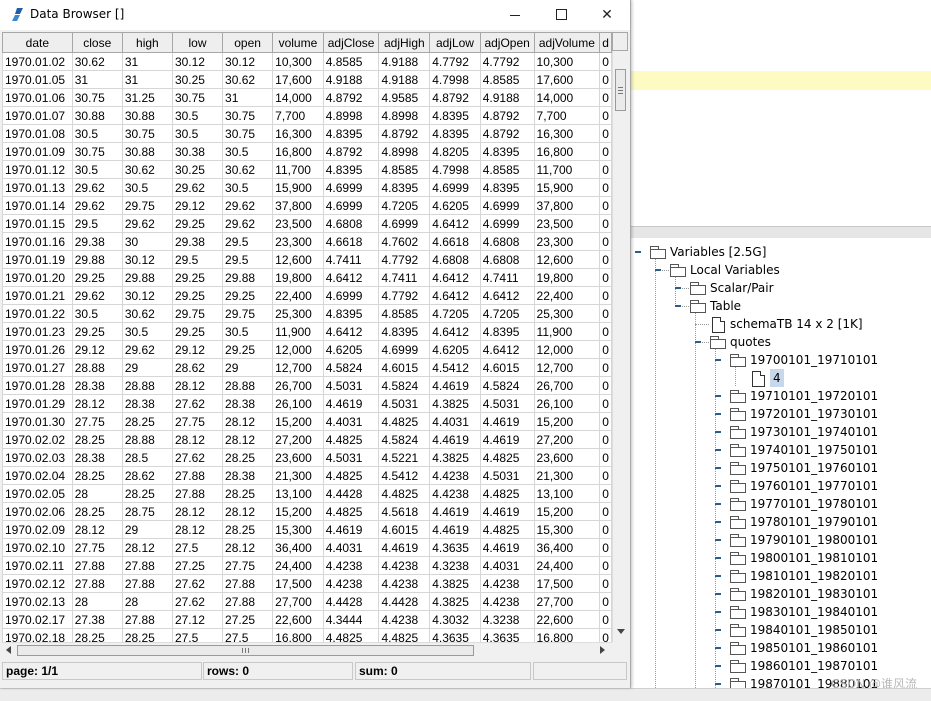  What do you see at coordinates (780, 378) in the screenshot?
I see `tree-node-selected-item: 4` at bounding box center [780, 378].